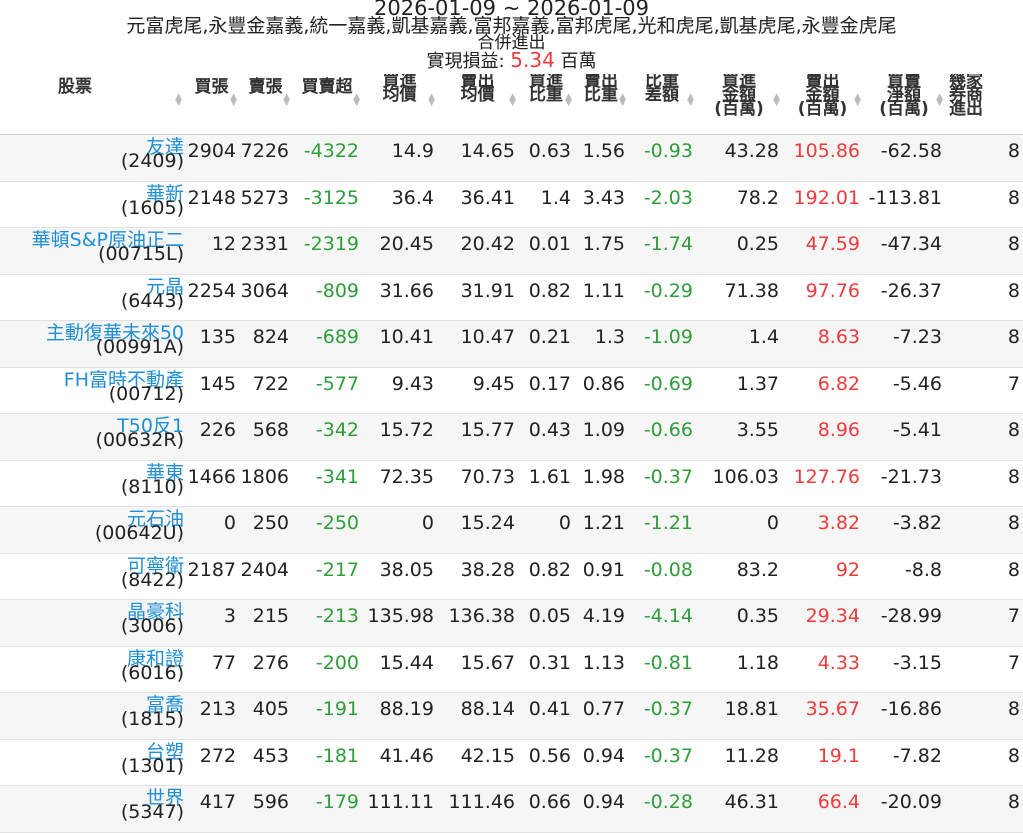 The height and width of the screenshot is (833, 1023). I want to click on sell-lots: 2404, so click(265, 576).